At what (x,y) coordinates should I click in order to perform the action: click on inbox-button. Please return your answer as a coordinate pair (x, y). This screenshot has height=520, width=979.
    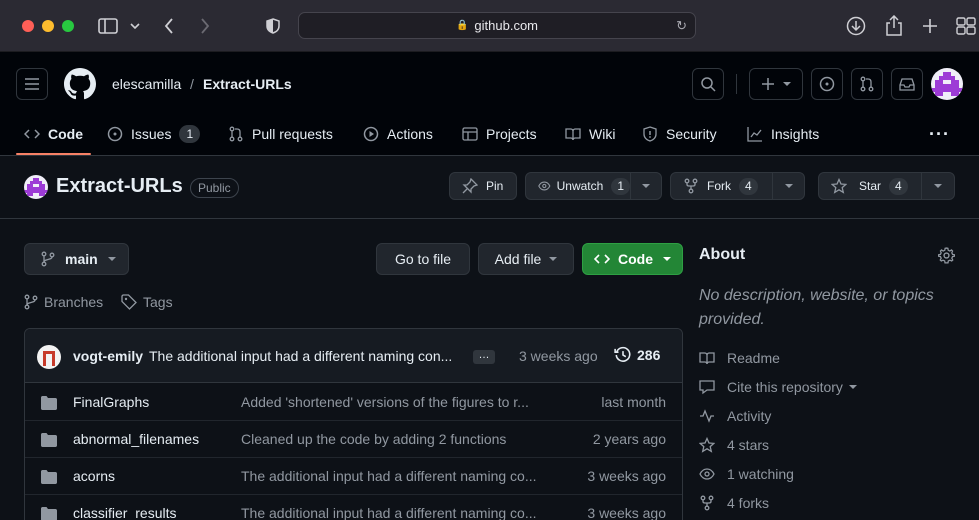
    Looking at the image, I should click on (907, 84).